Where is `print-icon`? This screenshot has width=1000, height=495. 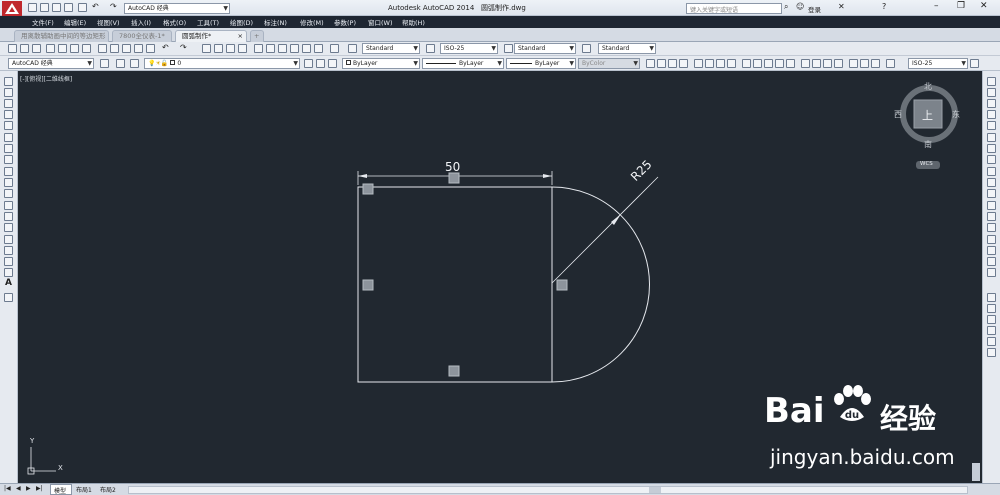 print-icon is located at coordinates (82, 7).